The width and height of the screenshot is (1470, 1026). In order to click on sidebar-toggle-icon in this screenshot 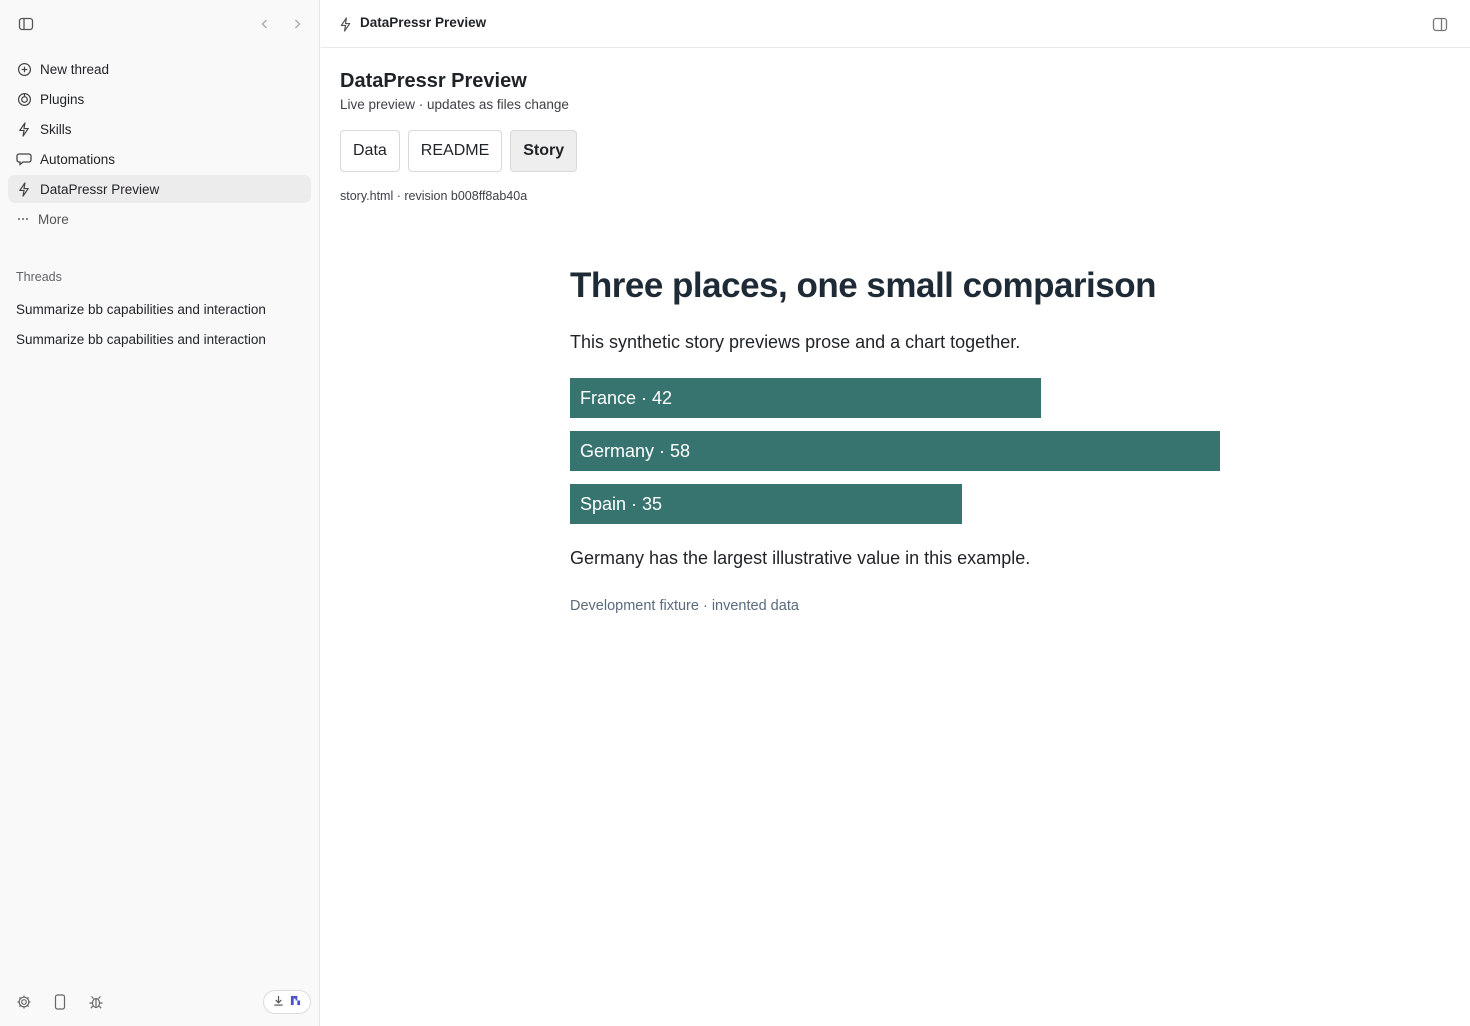, I will do `click(26, 24)`.